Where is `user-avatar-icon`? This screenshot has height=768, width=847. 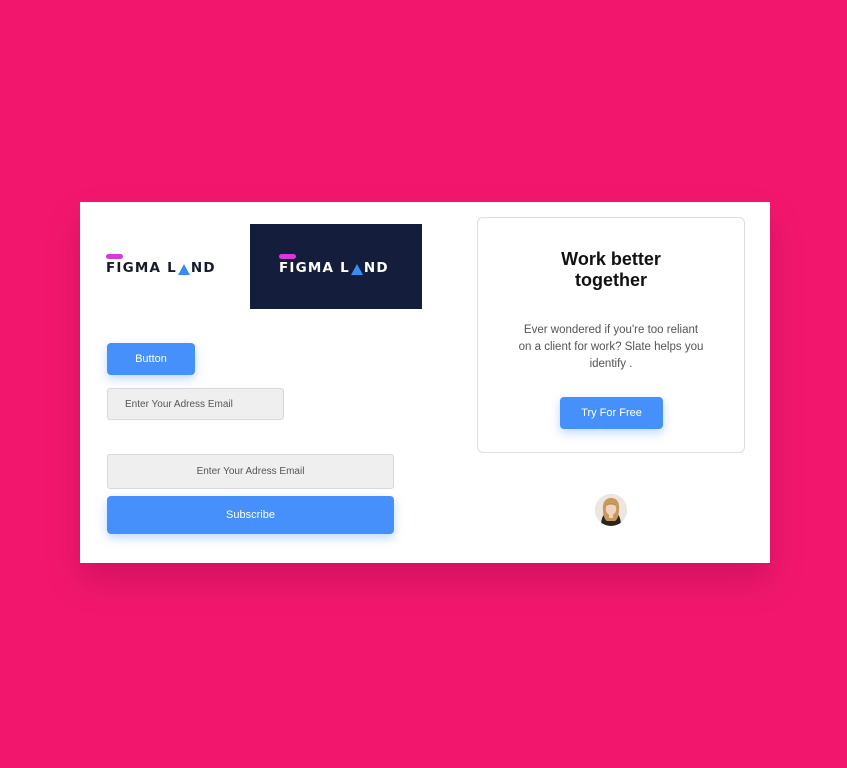 user-avatar-icon is located at coordinates (611, 510).